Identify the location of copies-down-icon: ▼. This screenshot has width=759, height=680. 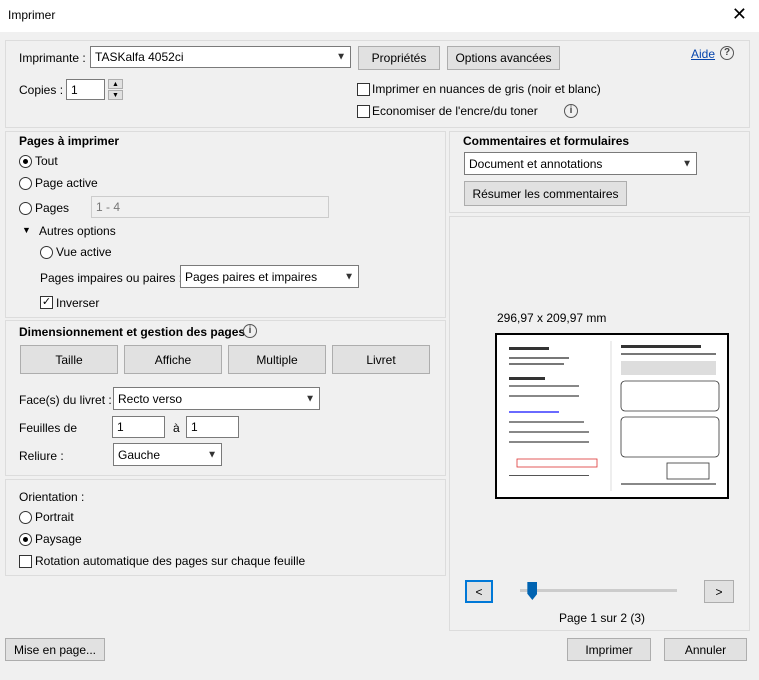
(115, 95).